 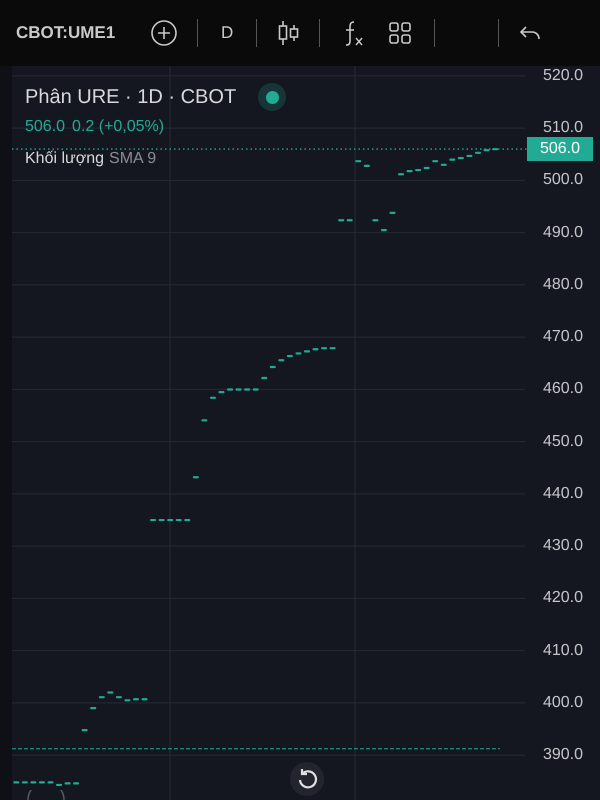 I want to click on axis-label: 520.0, so click(x=562, y=76).